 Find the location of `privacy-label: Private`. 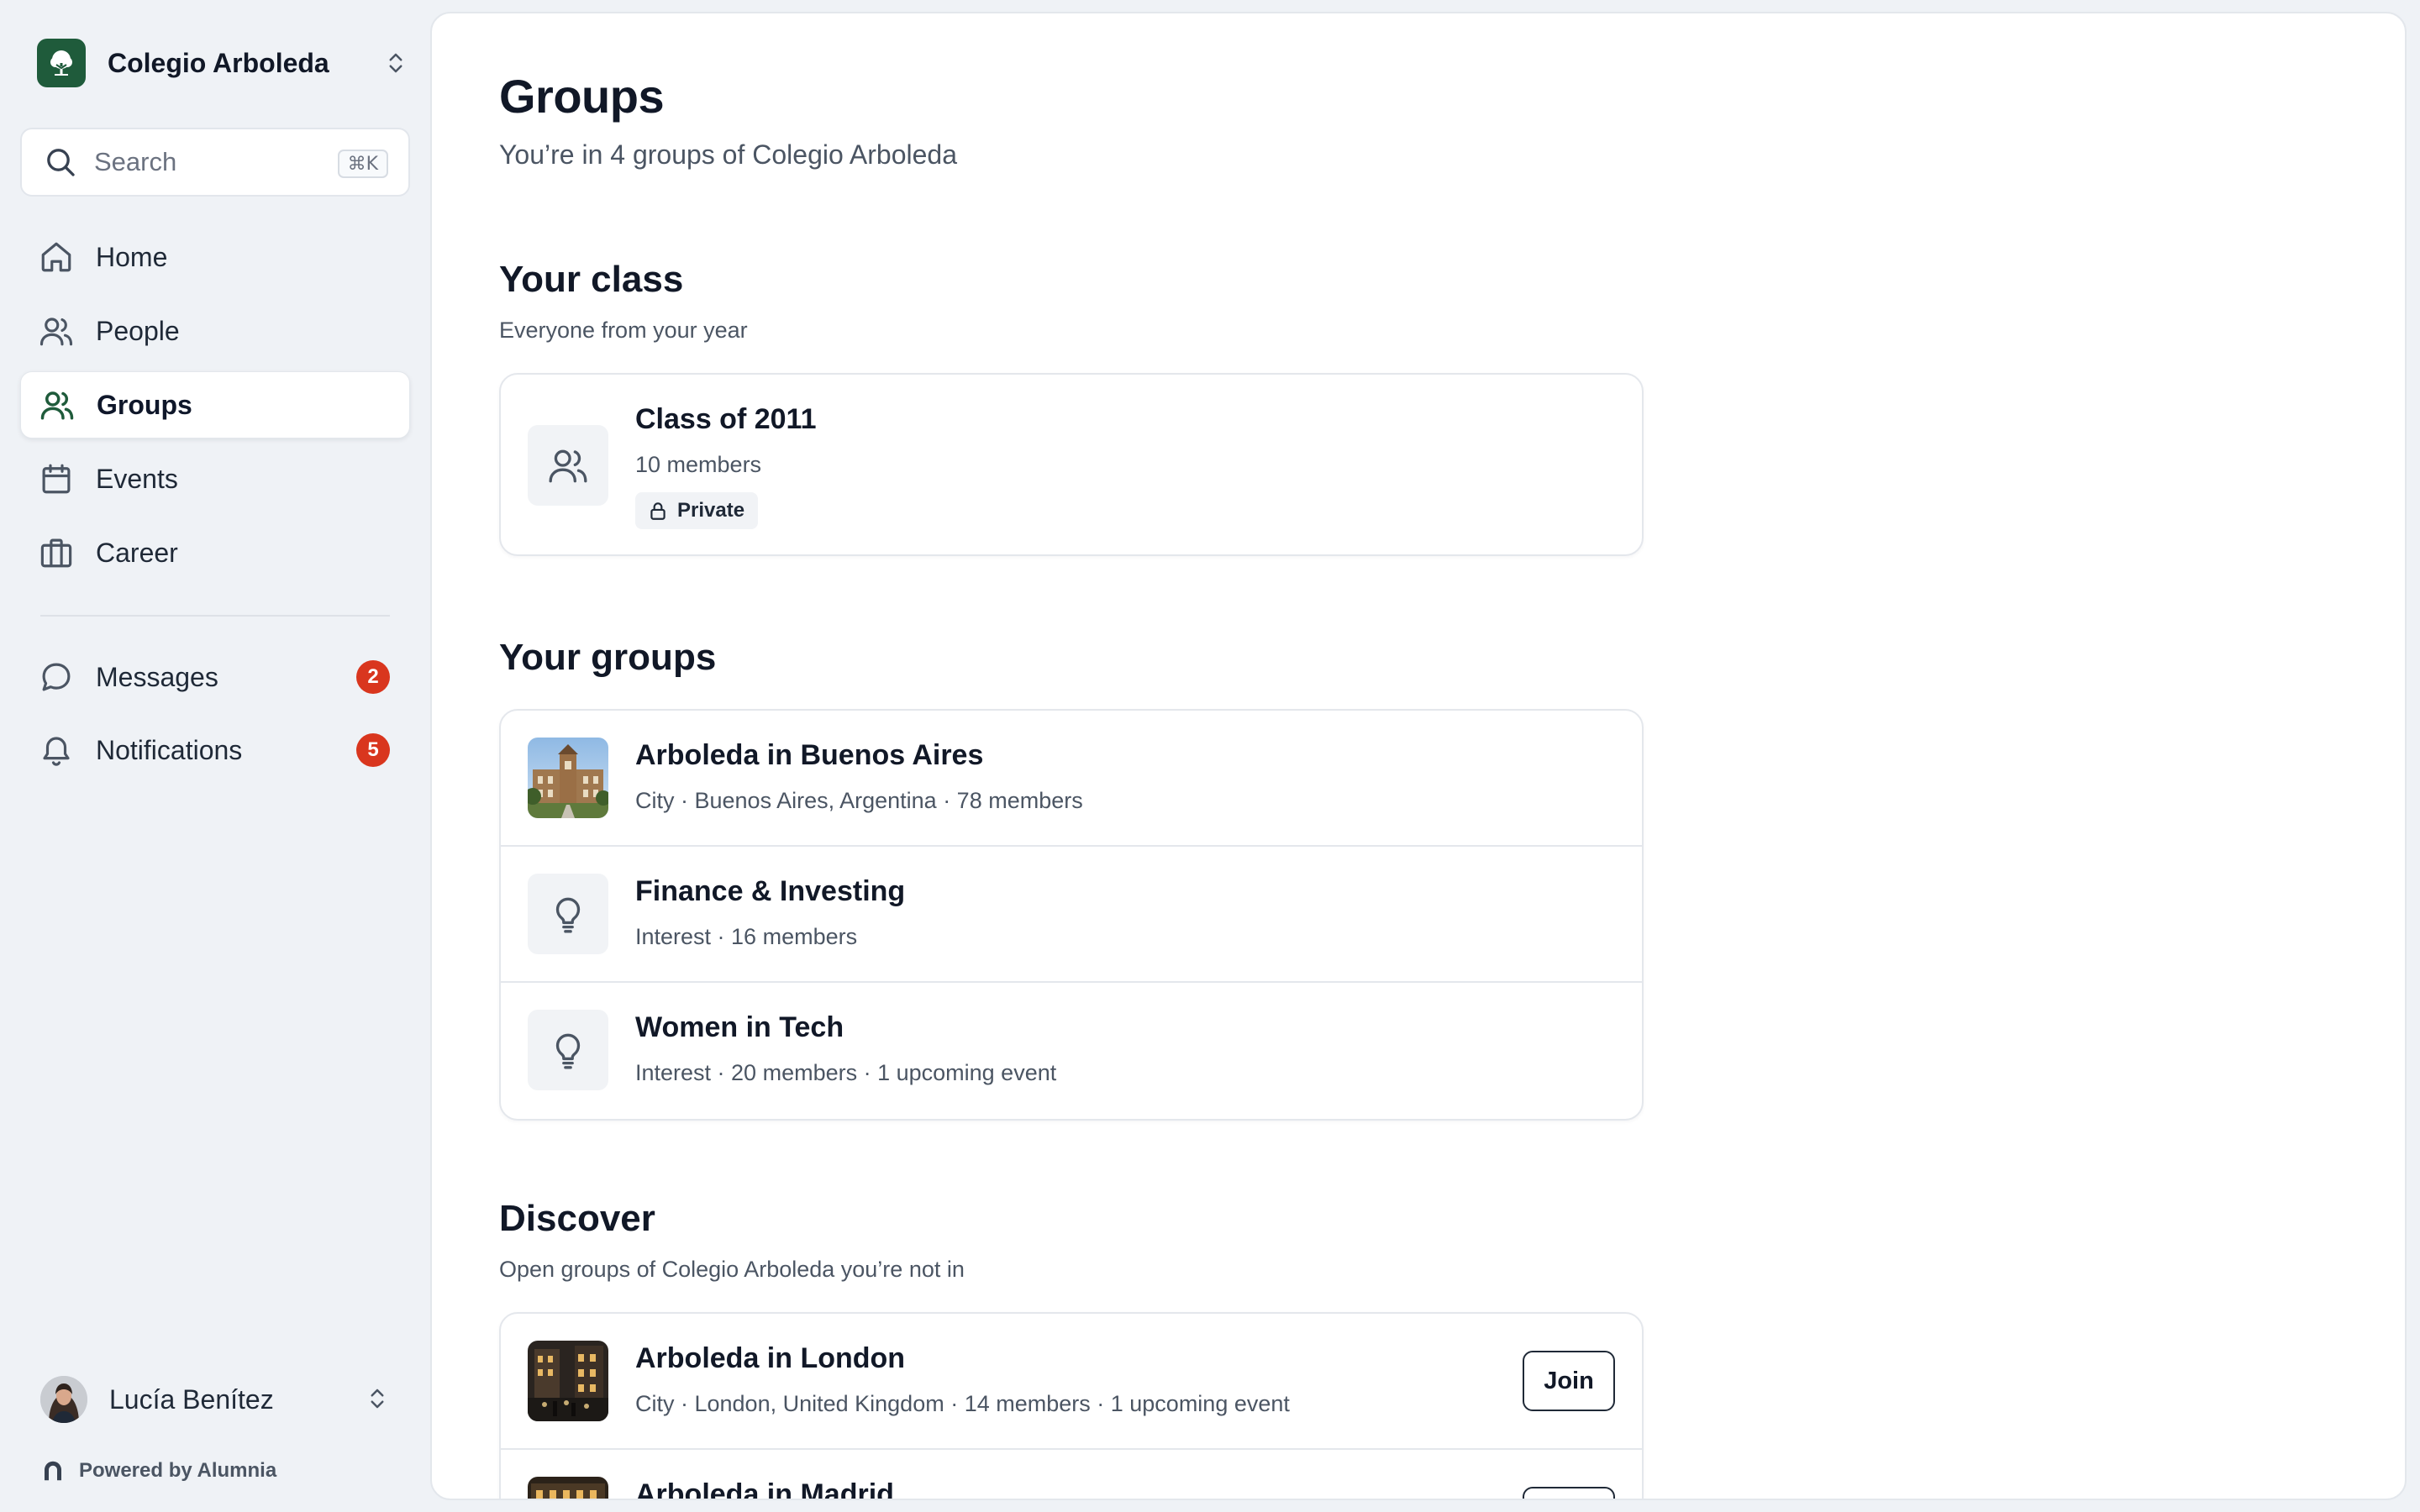

privacy-label: Private is located at coordinates (711, 510).